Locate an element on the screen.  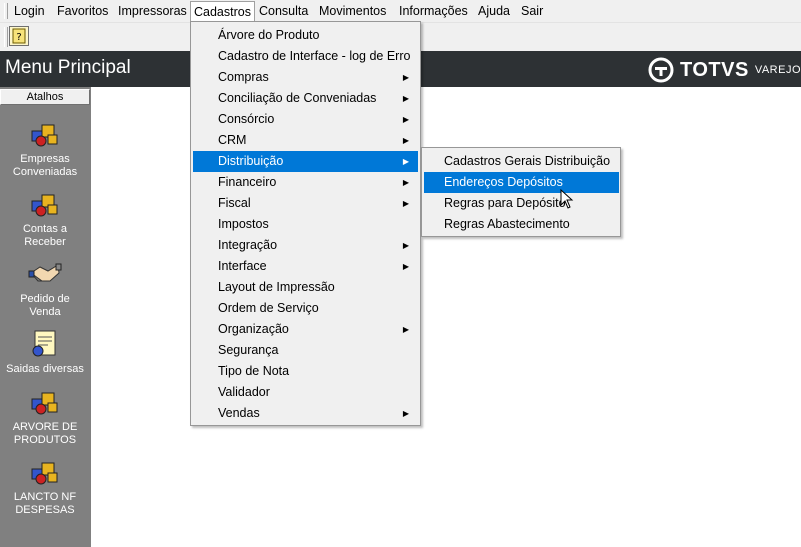
submenu-item-enderecos-depositos: Endereços Depósitos is located at coordinates (521, 182).